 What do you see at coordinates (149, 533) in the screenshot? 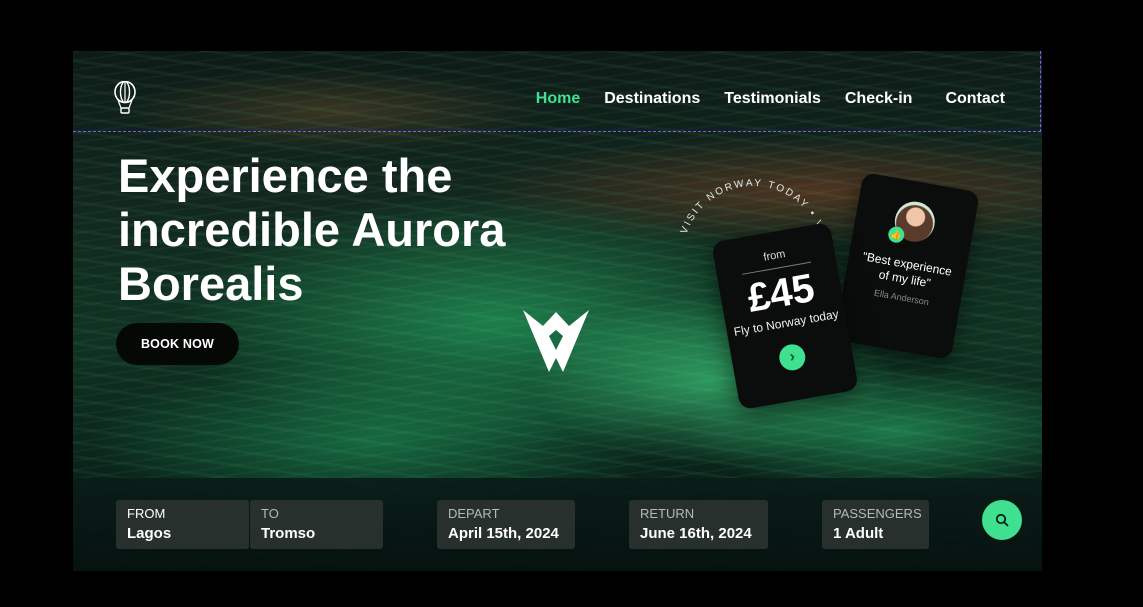
I see `field-value: Lagos` at bounding box center [149, 533].